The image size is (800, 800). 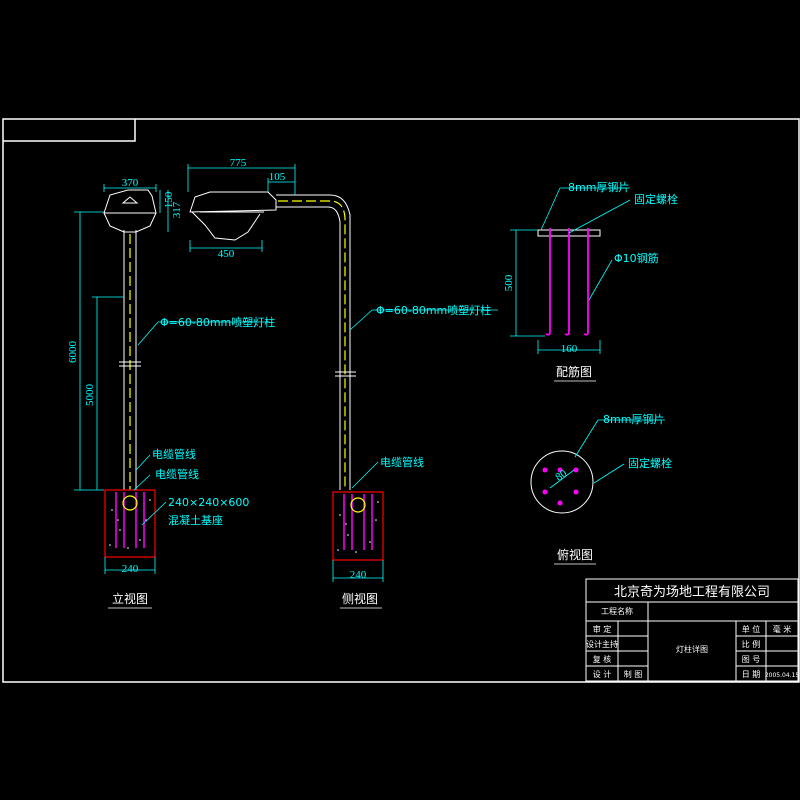 What do you see at coordinates (602, 674) in the screenshot?
I see `design-label: 设 计` at bounding box center [602, 674].